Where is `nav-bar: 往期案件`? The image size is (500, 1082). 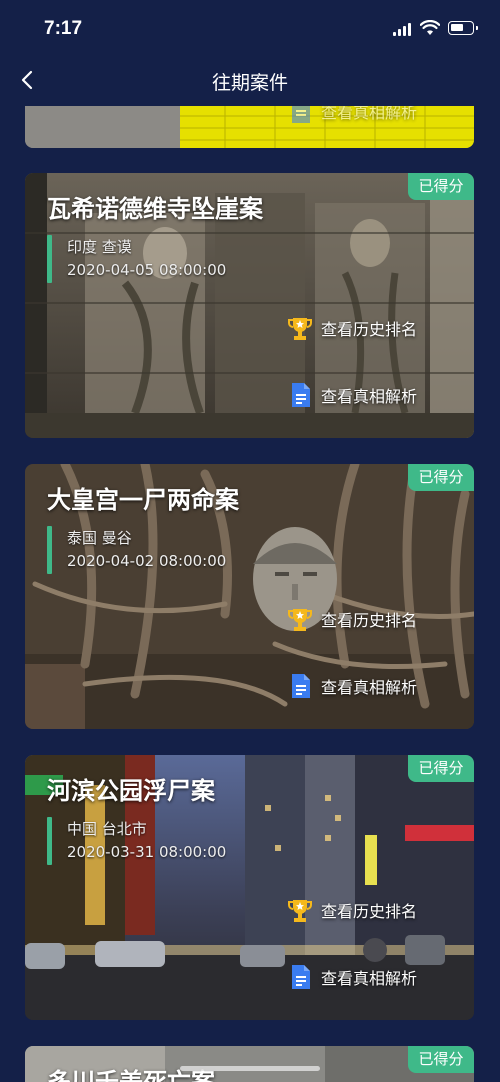
nav-bar: 往期案件 is located at coordinates (250, 80).